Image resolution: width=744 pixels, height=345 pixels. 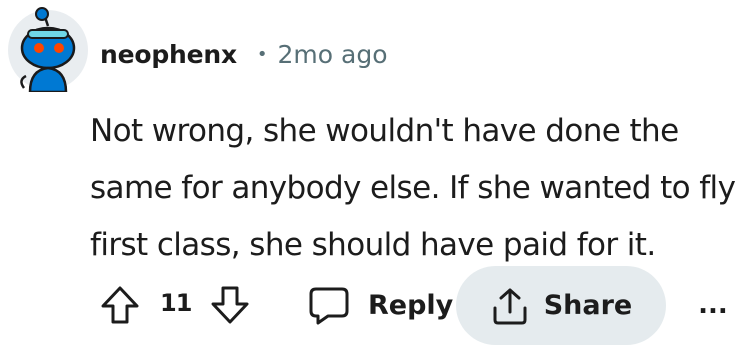 What do you see at coordinates (588, 305) in the screenshot?
I see `share-label: Share` at bounding box center [588, 305].